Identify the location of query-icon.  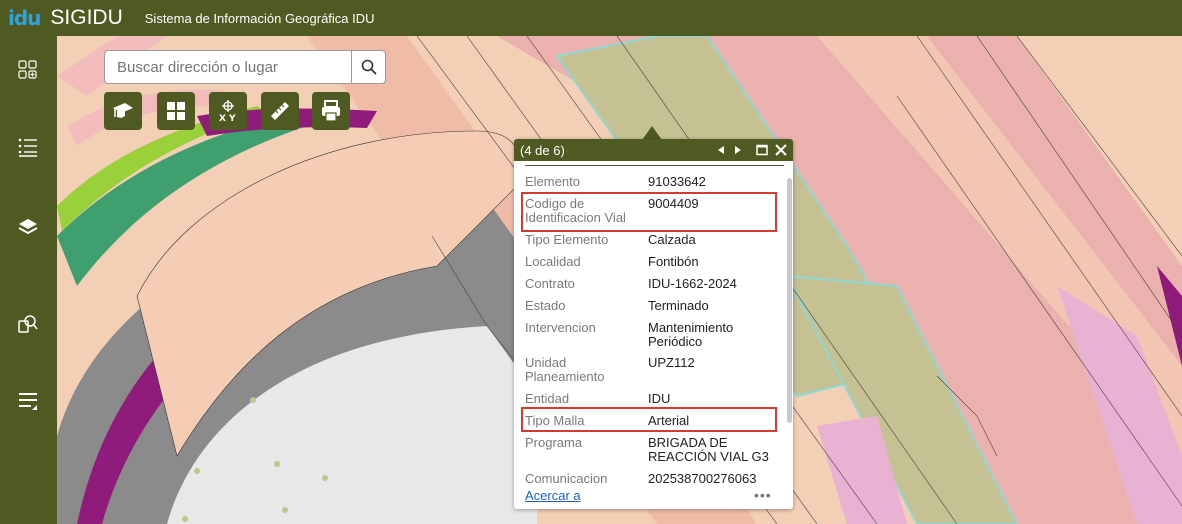
(28, 324).